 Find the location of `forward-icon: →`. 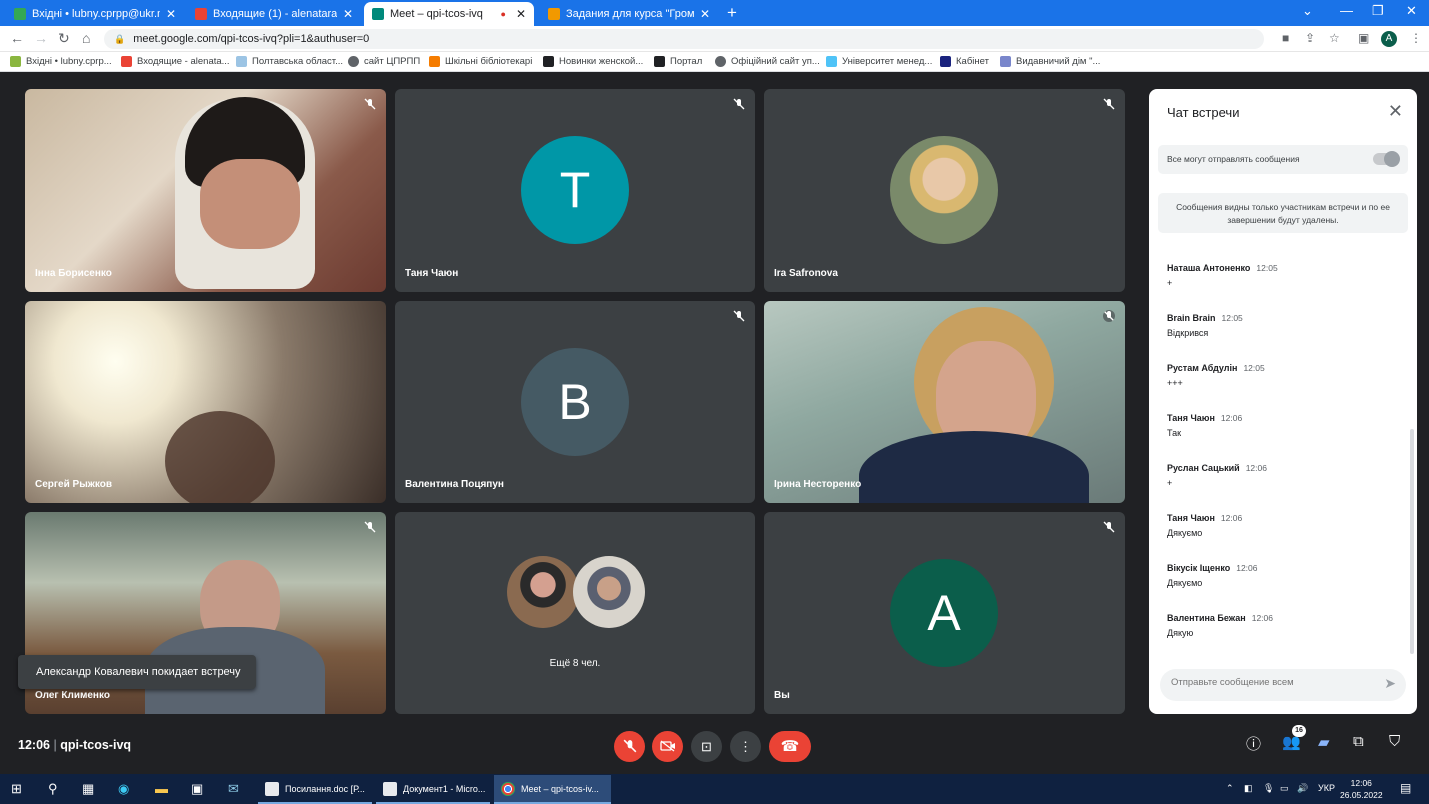

forward-icon: → is located at coordinates (41, 38).